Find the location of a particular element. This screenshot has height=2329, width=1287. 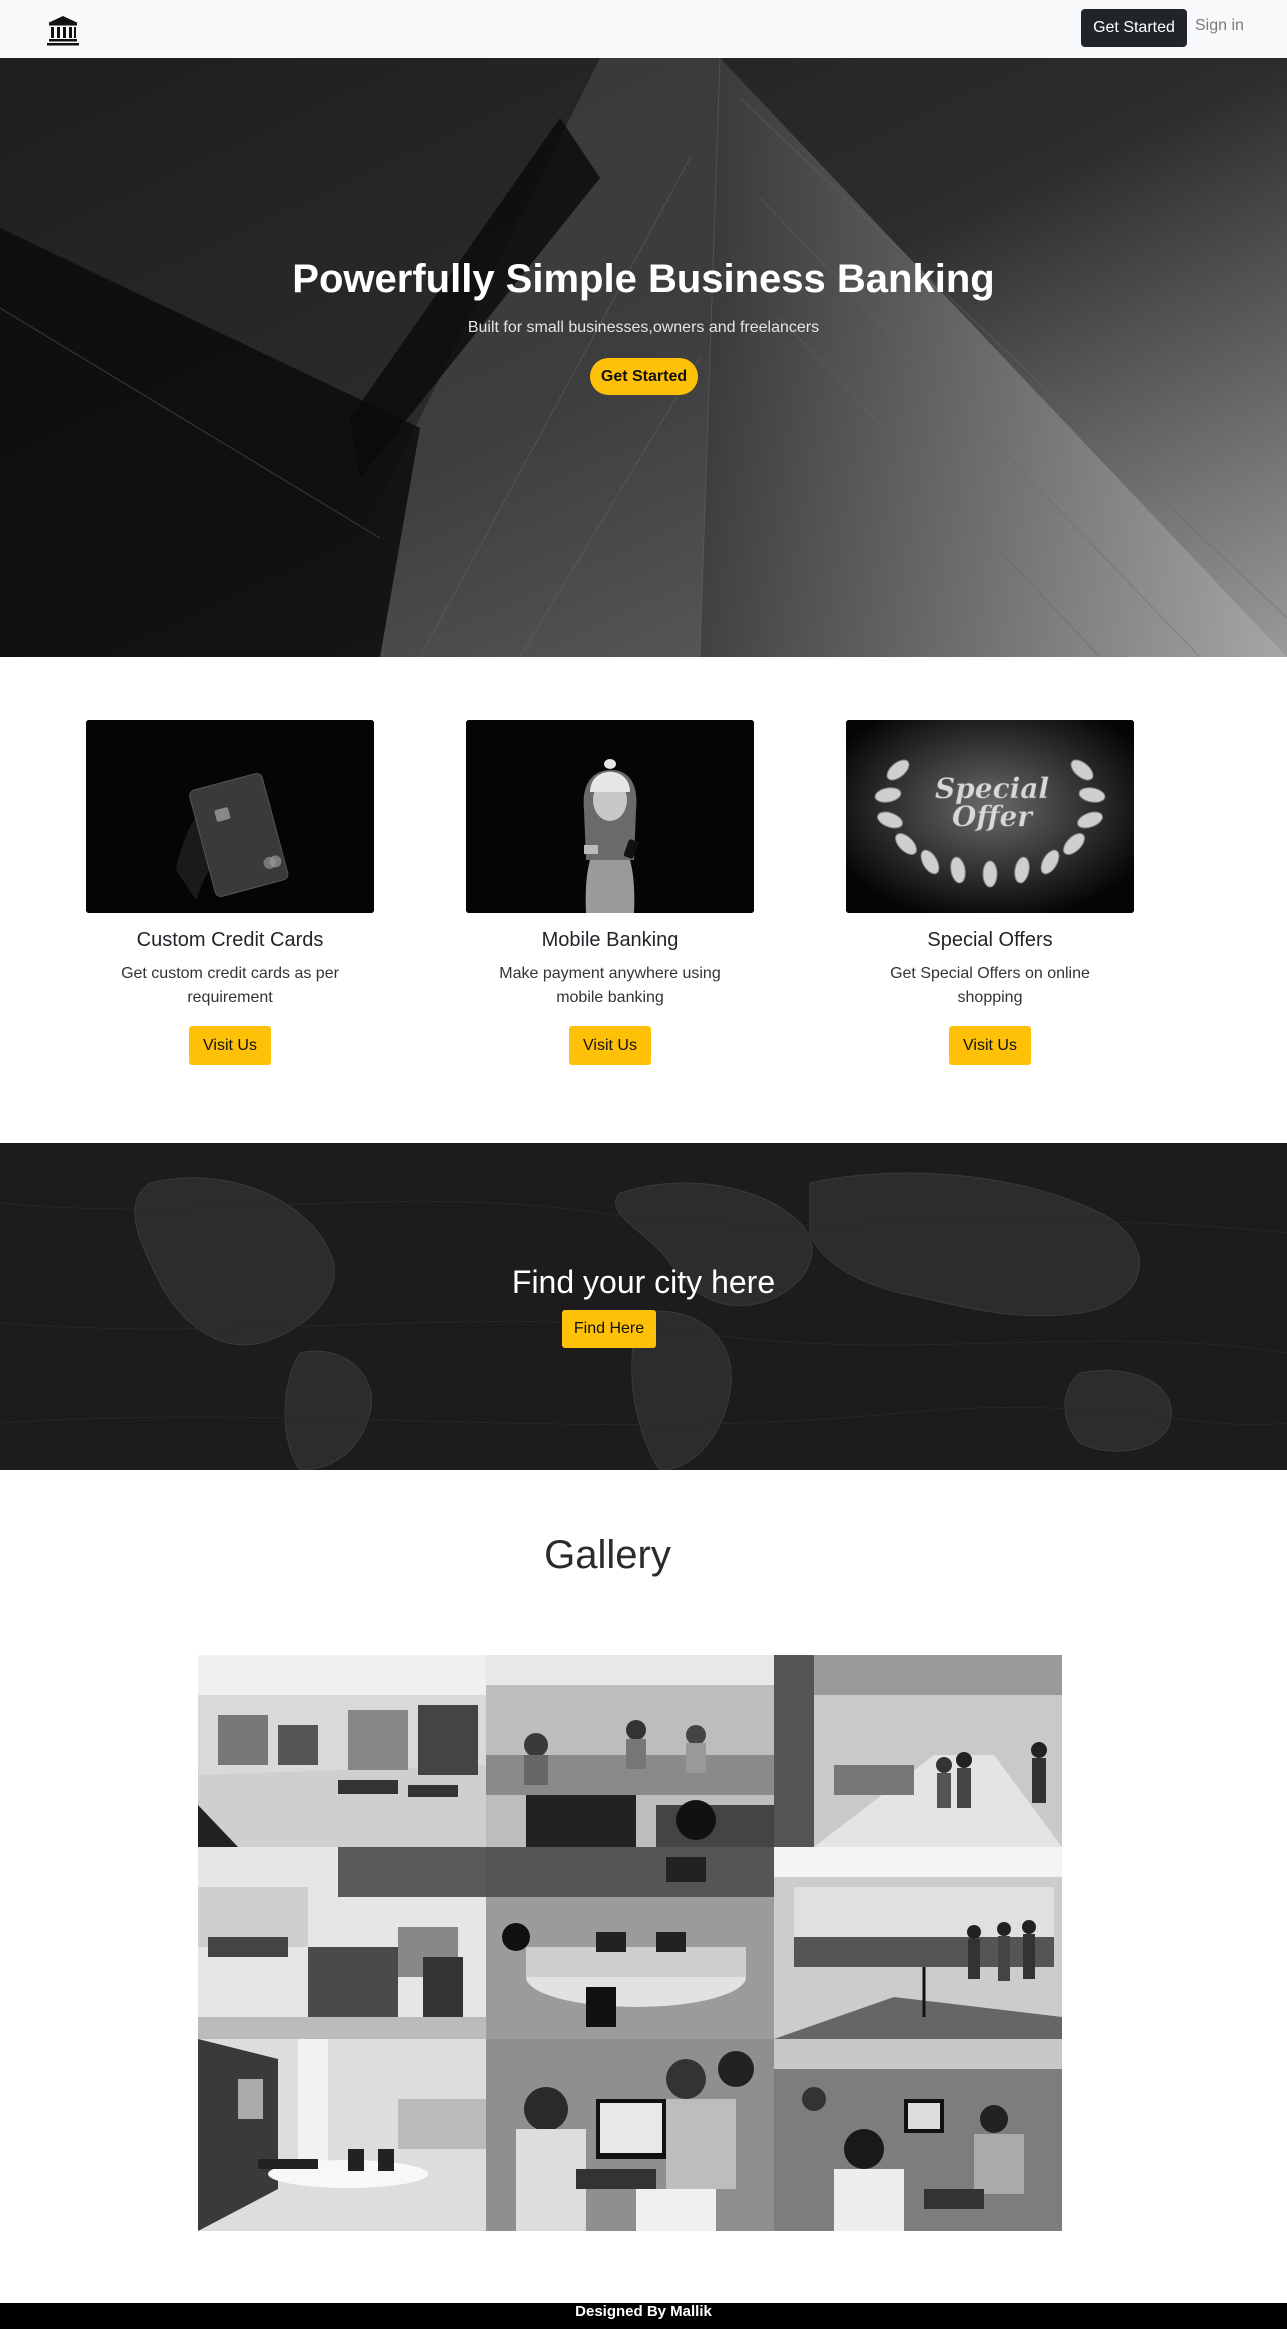

card-title: Mobile Banking is located at coordinates (610, 940).